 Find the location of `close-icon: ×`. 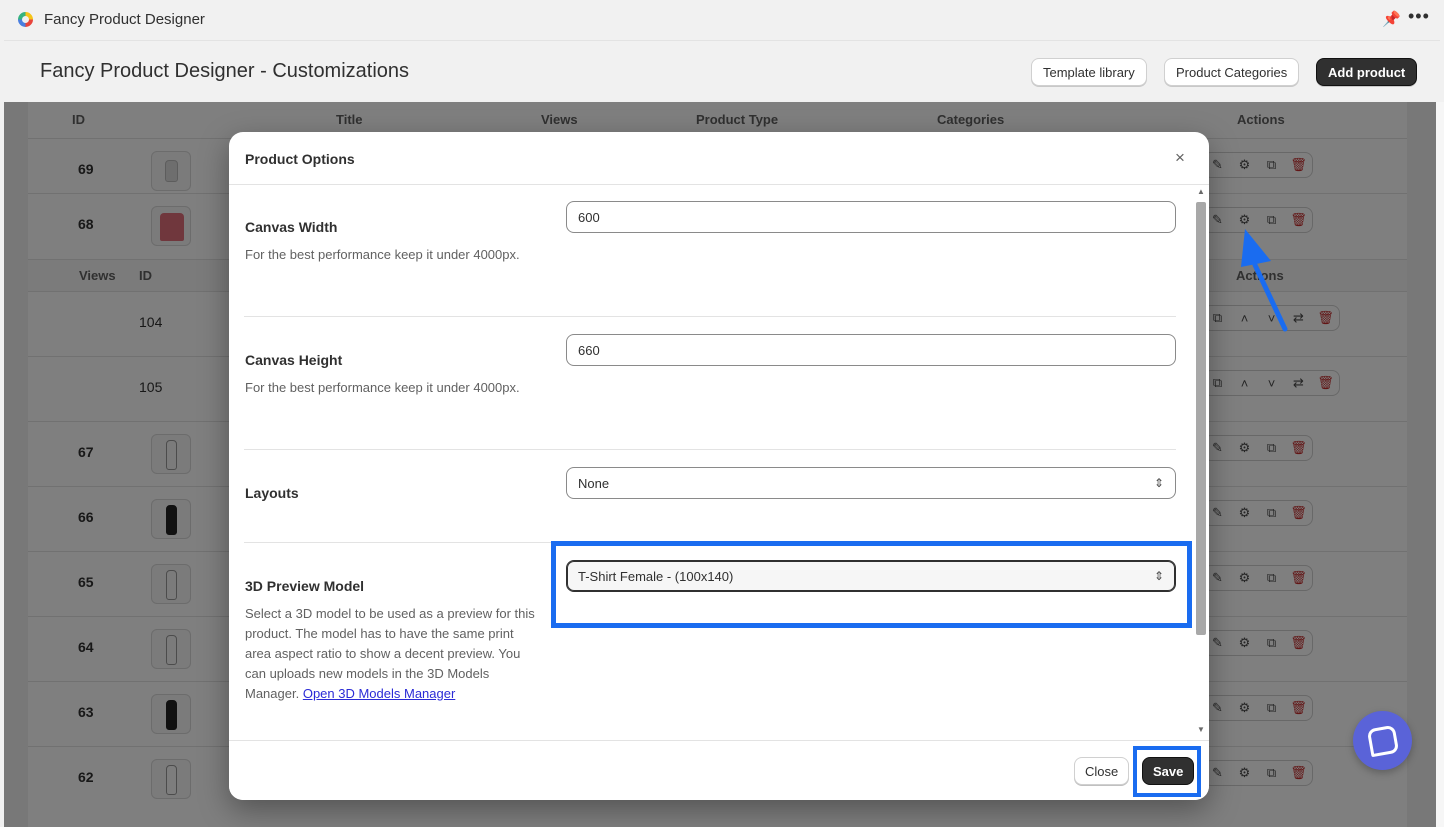

close-icon: × is located at coordinates (1180, 158).